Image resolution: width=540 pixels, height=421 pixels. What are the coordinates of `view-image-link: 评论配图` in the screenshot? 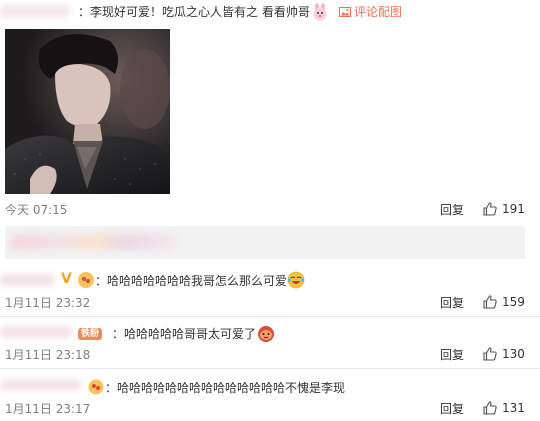 It's located at (370, 12).